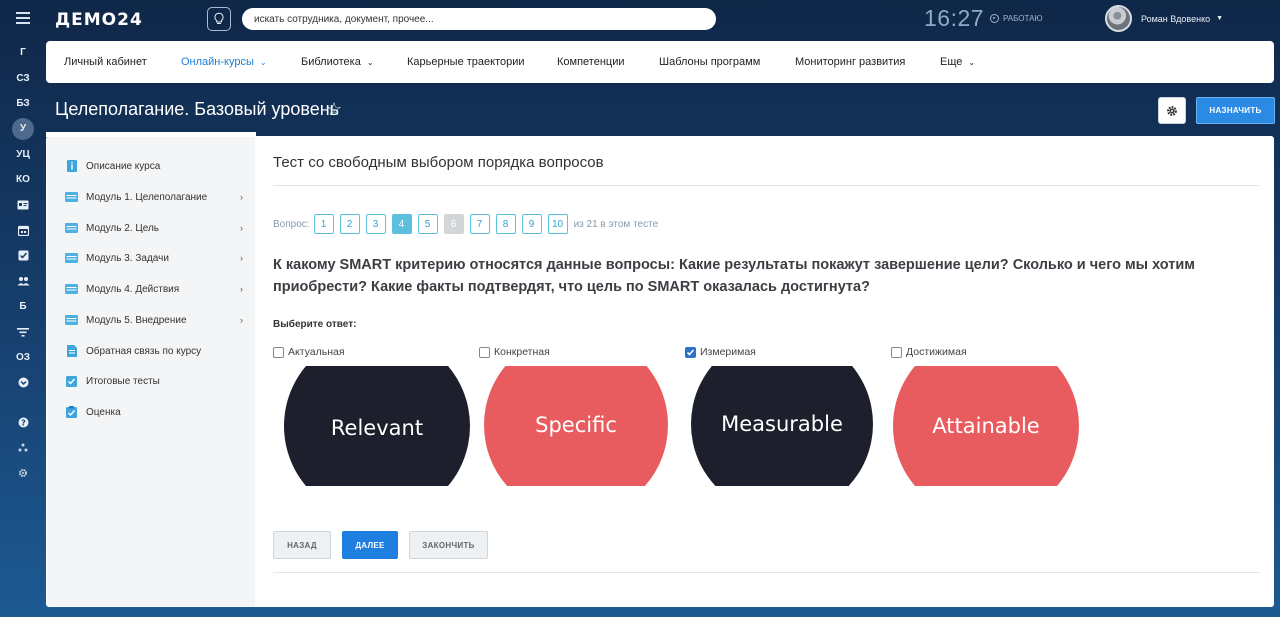 Image resolution: width=1280 pixels, height=617 pixels. I want to click on page-button: 5, so click(427, 224).